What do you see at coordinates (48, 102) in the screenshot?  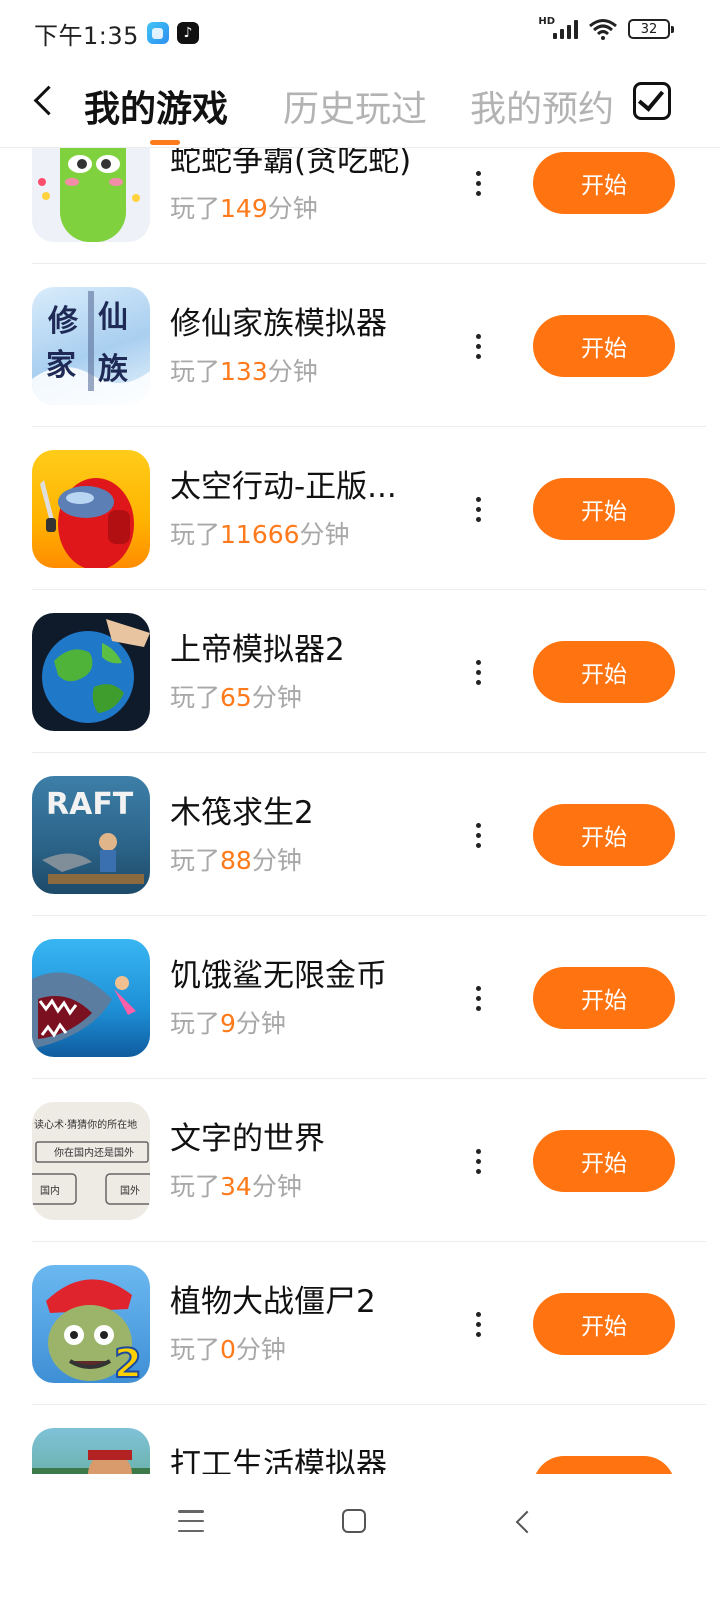 I see `back-arrow-icon` at bounding box center [48, 102].